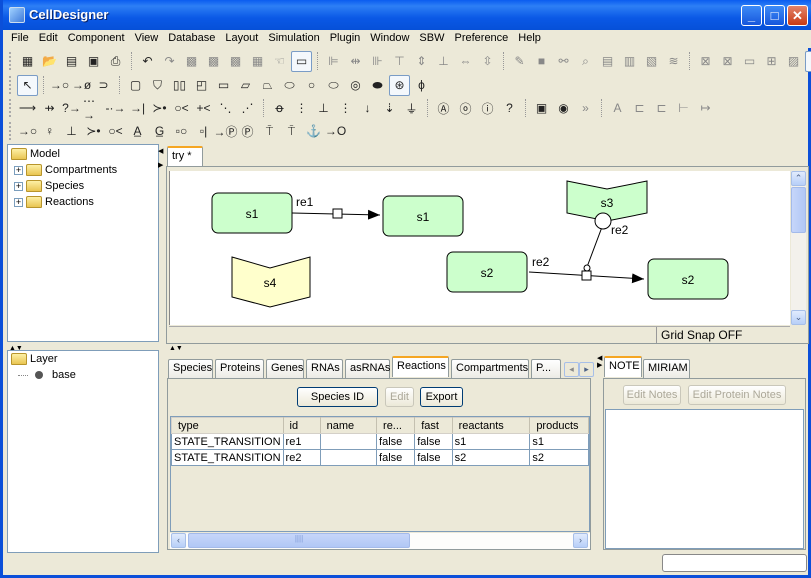 The image size is (811, 578). Describe the element at coordinates (727, 61) in the screenshot. I see `frame-cross-icon: ⊠` at that location.